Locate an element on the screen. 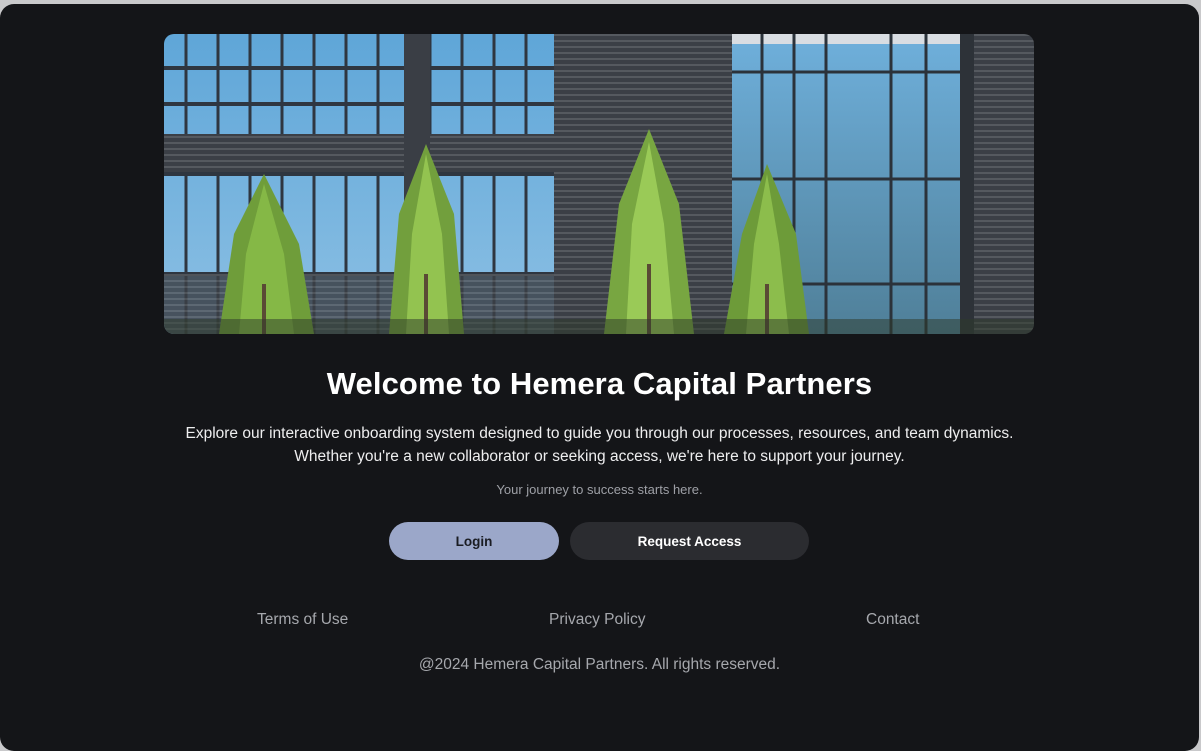  privacy-policy-link: Privacy Policy is located at coordinates (597, 620).